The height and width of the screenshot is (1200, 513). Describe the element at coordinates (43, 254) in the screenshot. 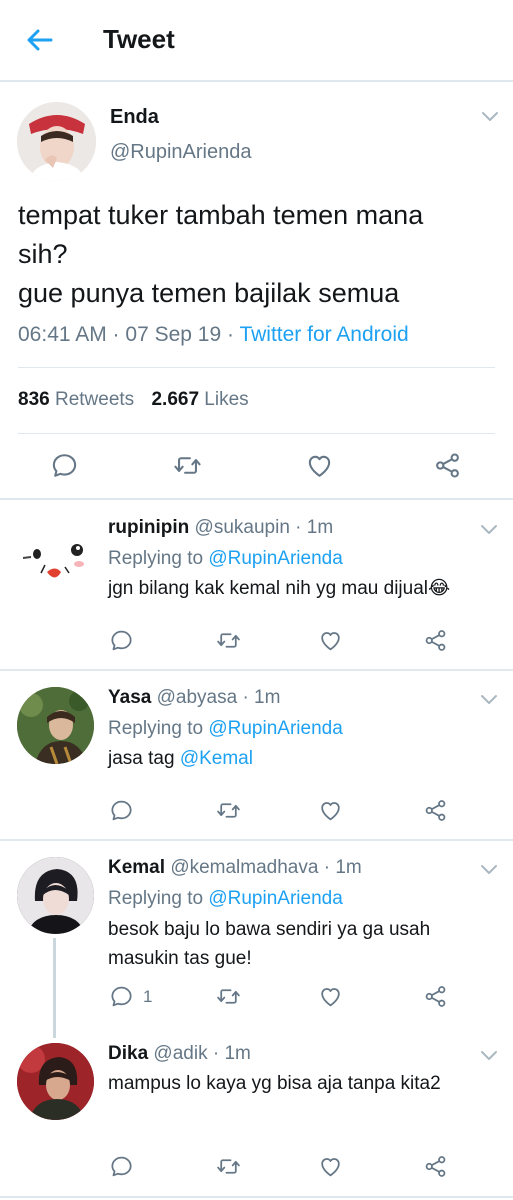

I see `tweet-text-line: sih?` at that location.